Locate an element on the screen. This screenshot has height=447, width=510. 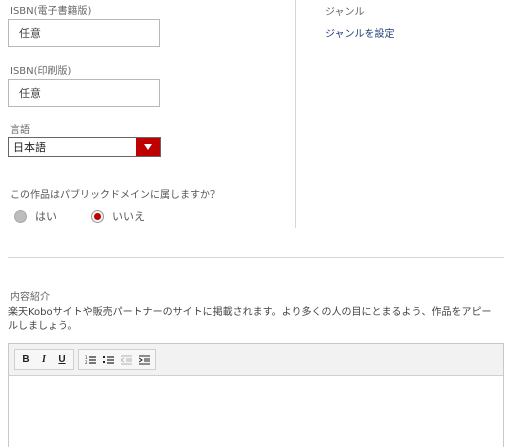
italic-button: I is located at coordinates (44, 360).